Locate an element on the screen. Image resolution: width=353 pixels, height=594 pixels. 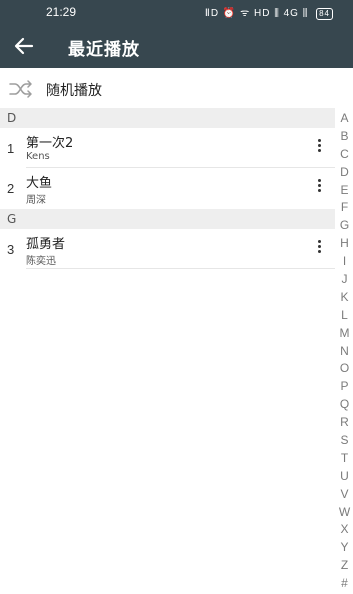
battery-icon: 84 is located at coordinates (324, 14).